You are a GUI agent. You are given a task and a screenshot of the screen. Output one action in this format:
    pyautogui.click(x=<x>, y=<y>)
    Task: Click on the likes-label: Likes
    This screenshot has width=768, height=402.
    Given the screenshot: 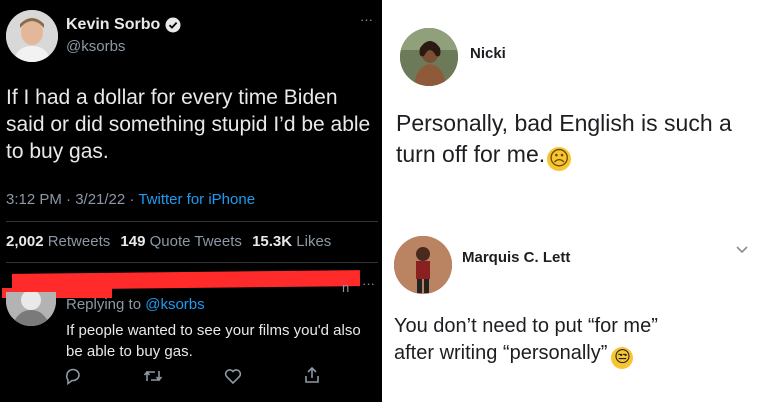 What is the action you would take?
    pyautogui.click(x=314, y=241)
    